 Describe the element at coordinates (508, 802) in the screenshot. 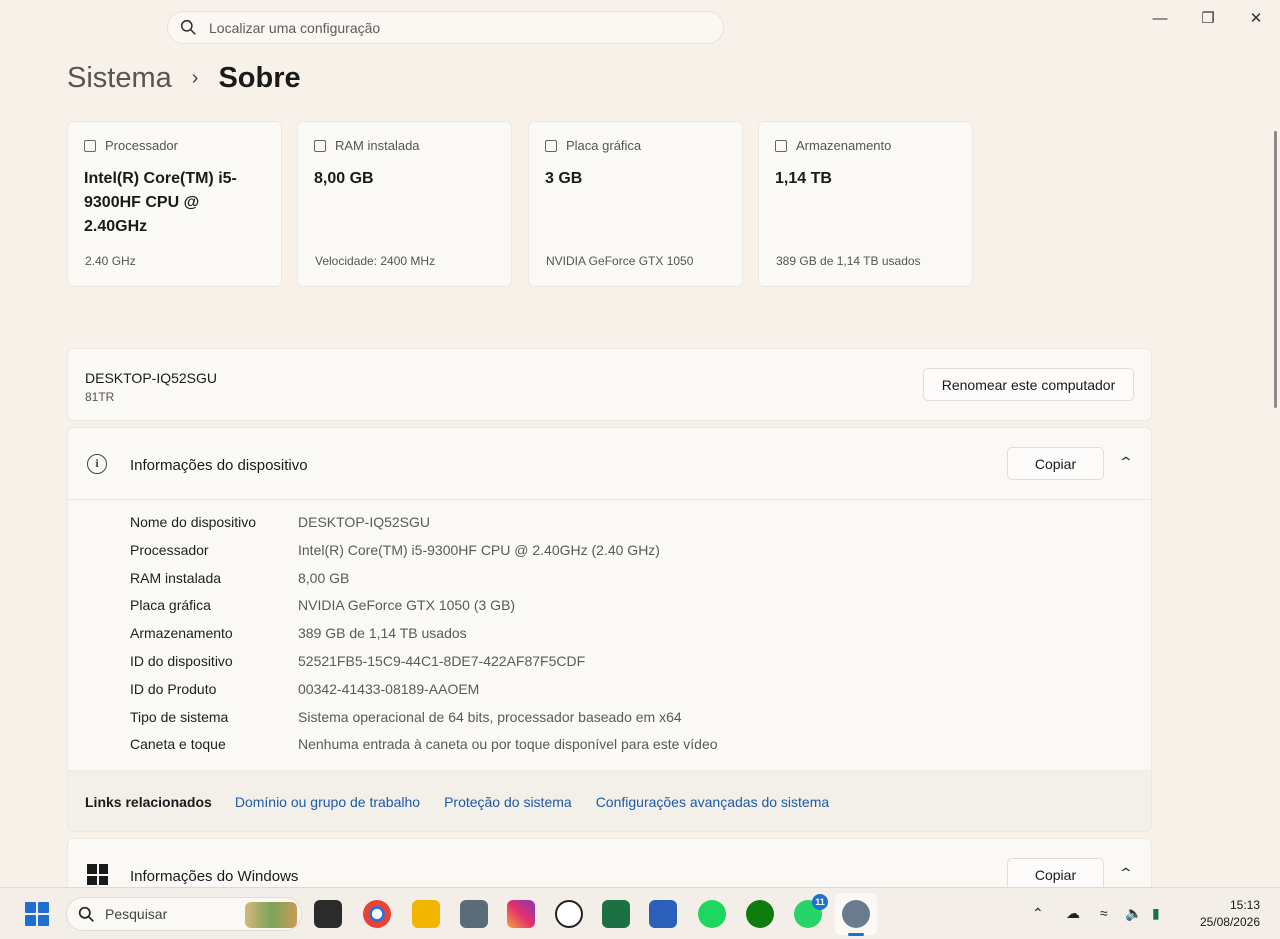

I see `link-system-protection: Proteção do sistema` at that location.